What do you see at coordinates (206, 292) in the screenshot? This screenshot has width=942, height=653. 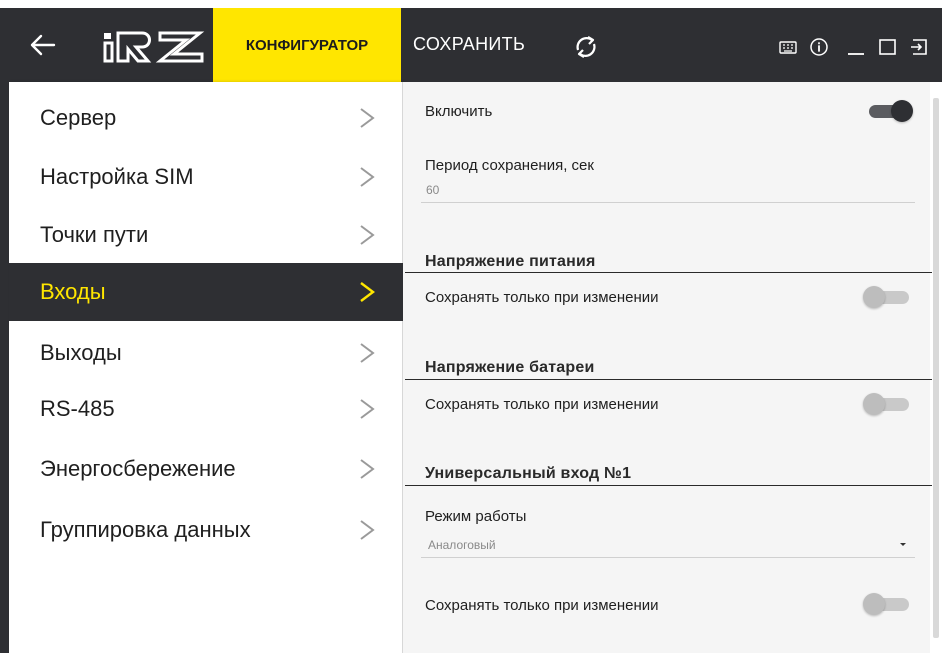 I see `sidebar-item-inputs: Входы` at bounding box center [206, 292].